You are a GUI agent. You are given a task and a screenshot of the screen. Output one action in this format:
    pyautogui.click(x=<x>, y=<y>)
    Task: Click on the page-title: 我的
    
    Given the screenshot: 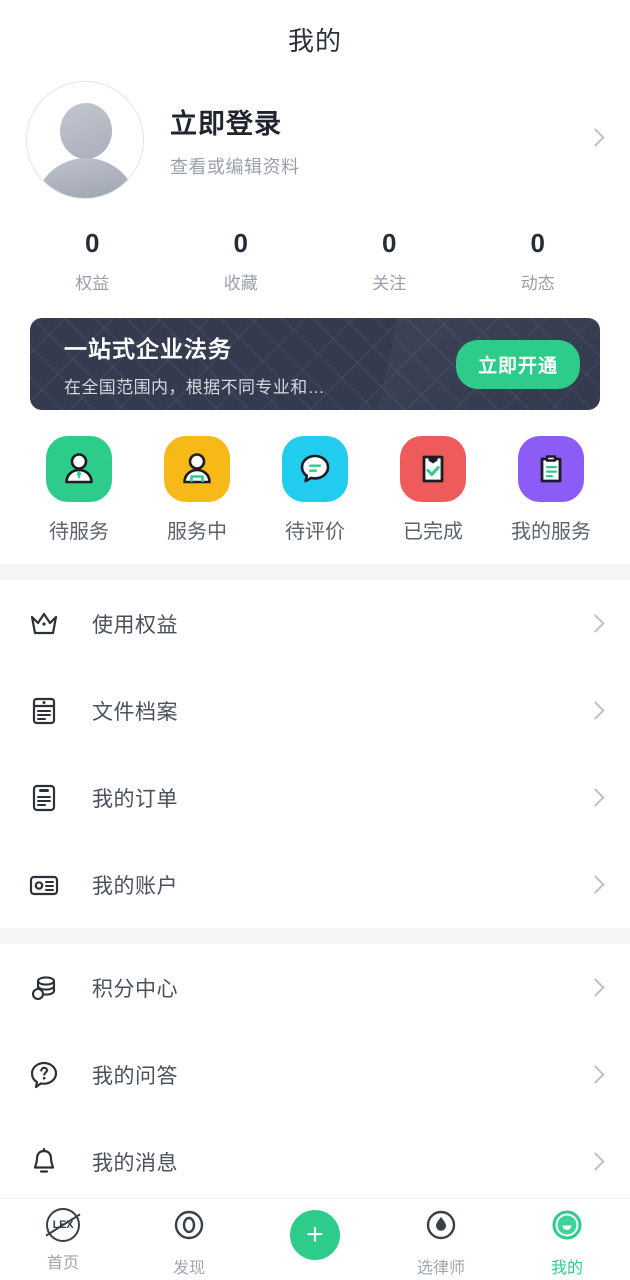 What is the action you would take?
    pyautogui.click(x=314, y=40)
    